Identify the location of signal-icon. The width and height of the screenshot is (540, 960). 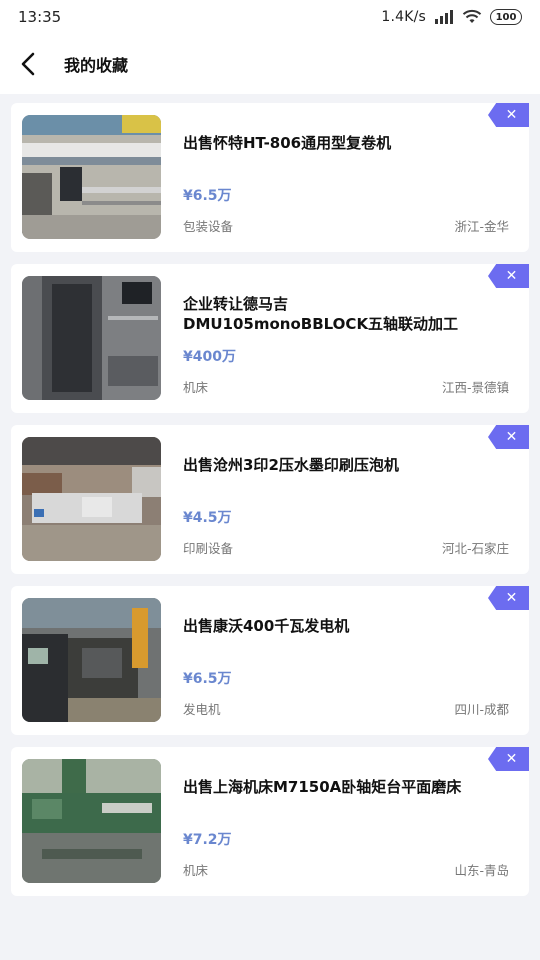
(444, 17).